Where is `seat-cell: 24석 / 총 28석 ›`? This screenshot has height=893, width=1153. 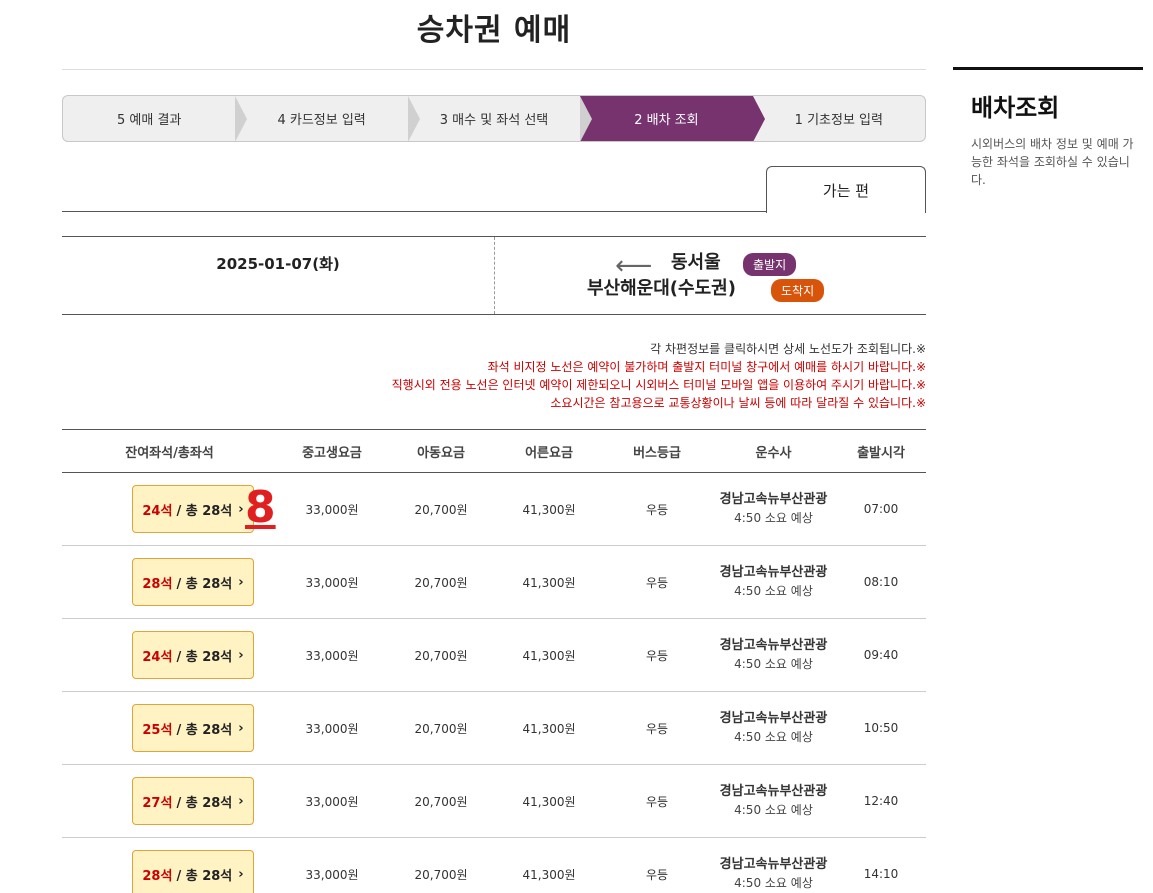 seat-cell: 24석 / 총 28석 › is located at coordinates (169, 655).